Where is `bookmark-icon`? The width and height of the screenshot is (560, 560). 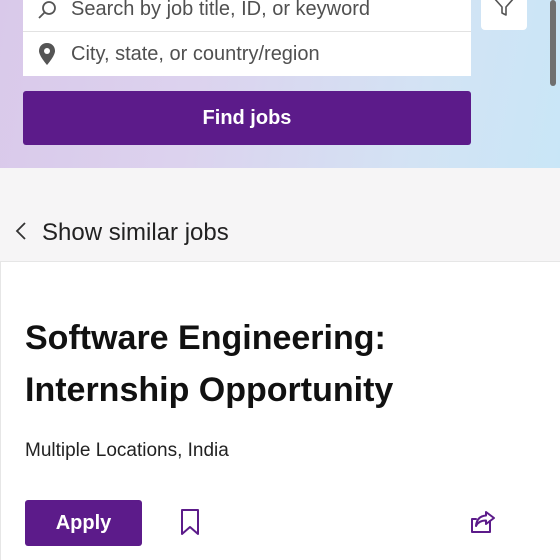 bookmark-icon is located at coordinates (190, 524).